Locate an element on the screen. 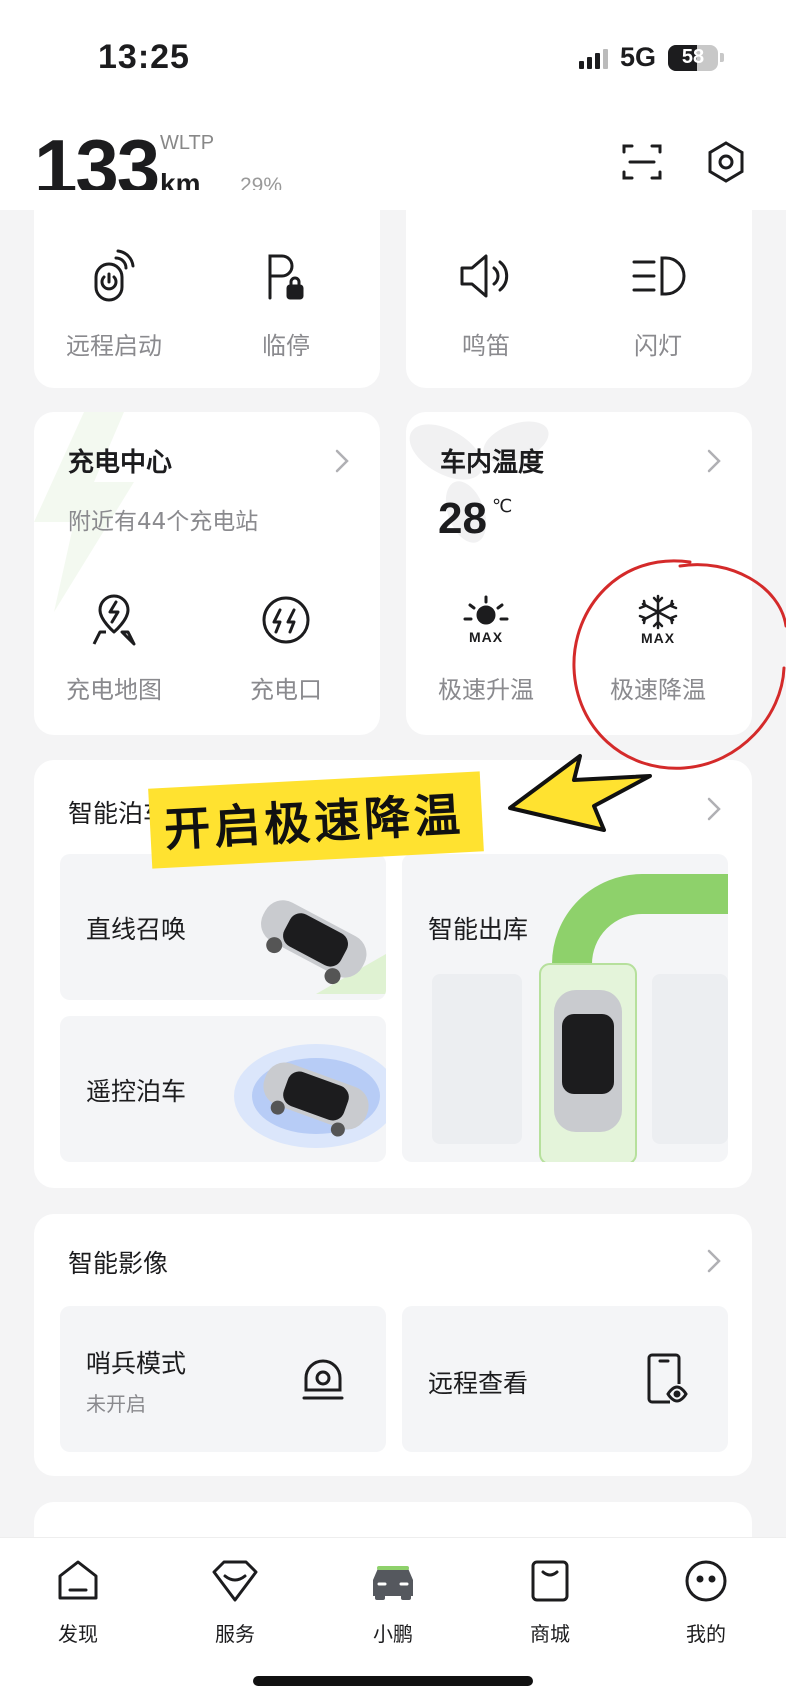 Image resolution: width=786 pixels, height=1704 pixels. tab-service-label: 服务 is located at coordinates (235, 1634).